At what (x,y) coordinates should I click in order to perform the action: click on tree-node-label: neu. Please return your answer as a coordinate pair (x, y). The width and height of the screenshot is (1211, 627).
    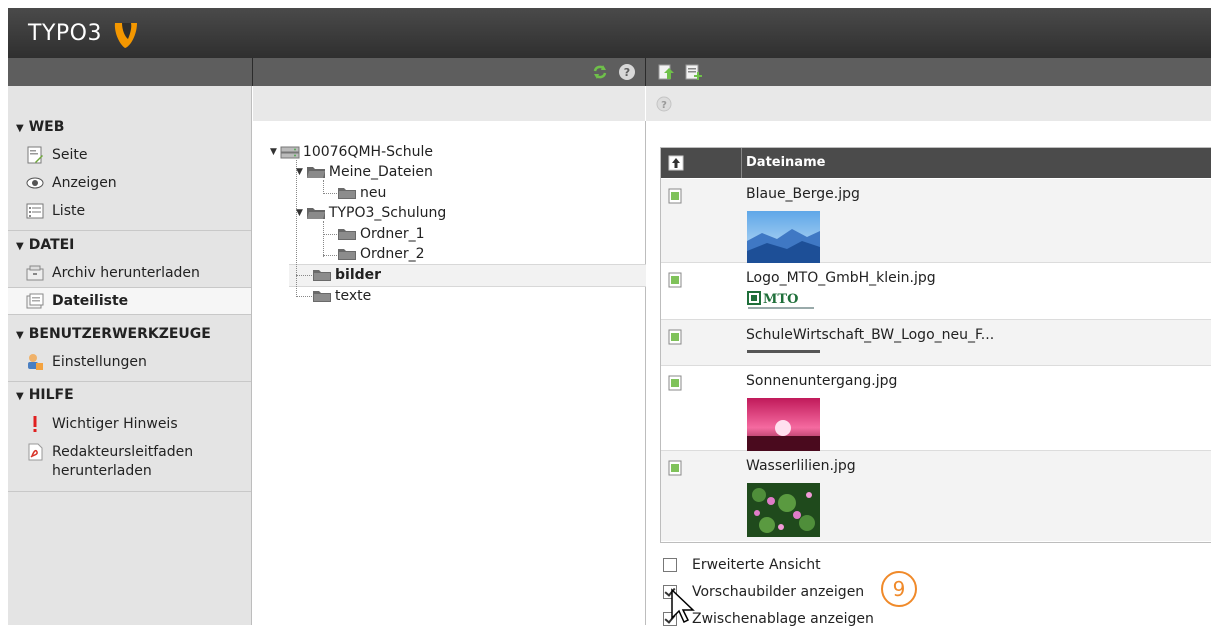
    Looking at the image, I should click on (373, 193).